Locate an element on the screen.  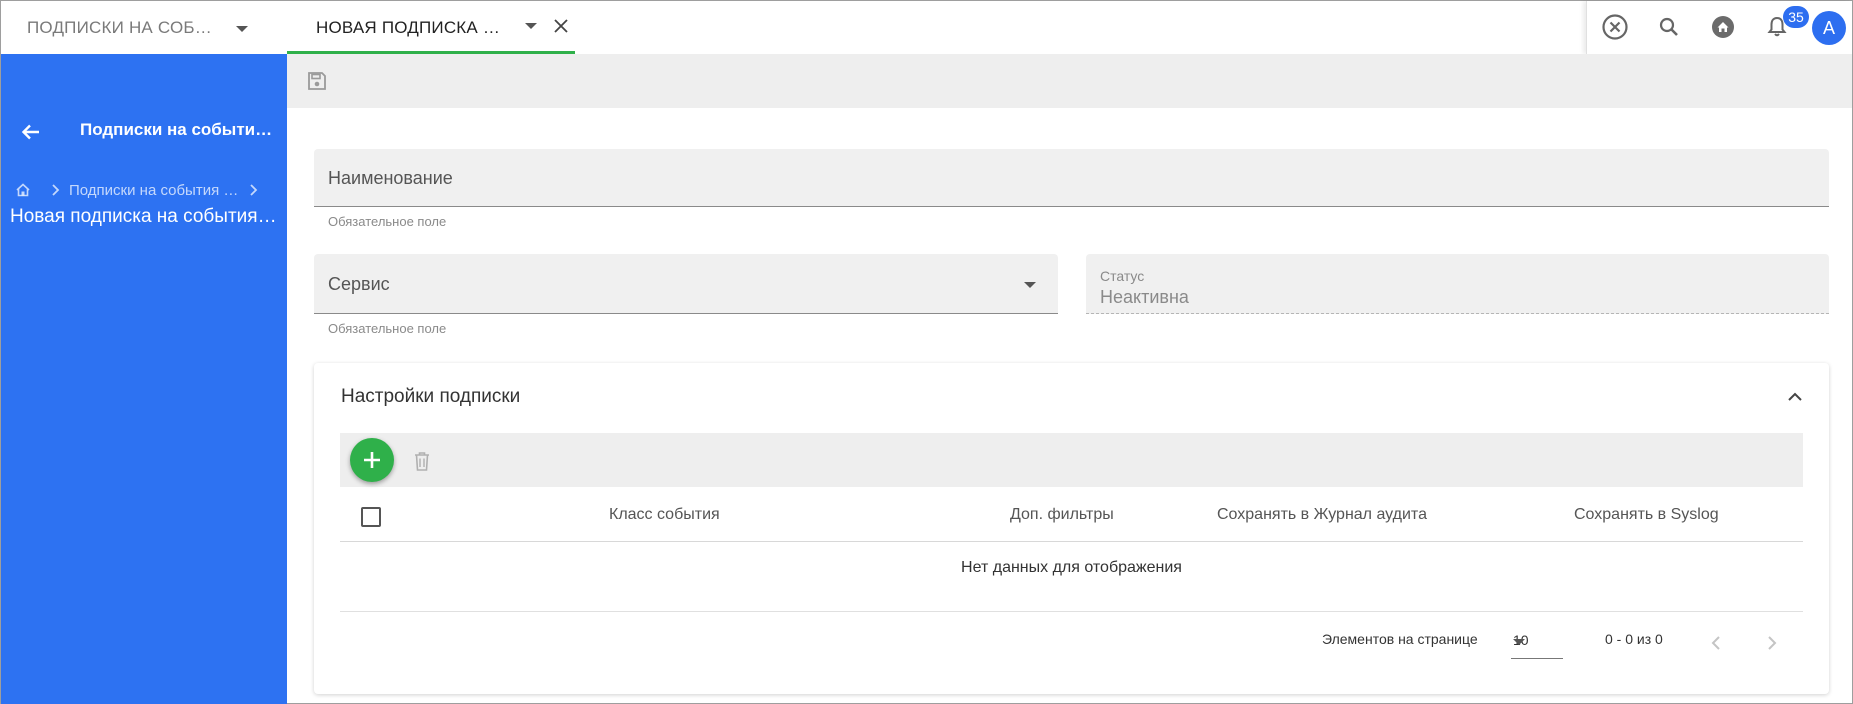
empty-state-text: Нет данных для отображения is located at coordinates (1071, 567).